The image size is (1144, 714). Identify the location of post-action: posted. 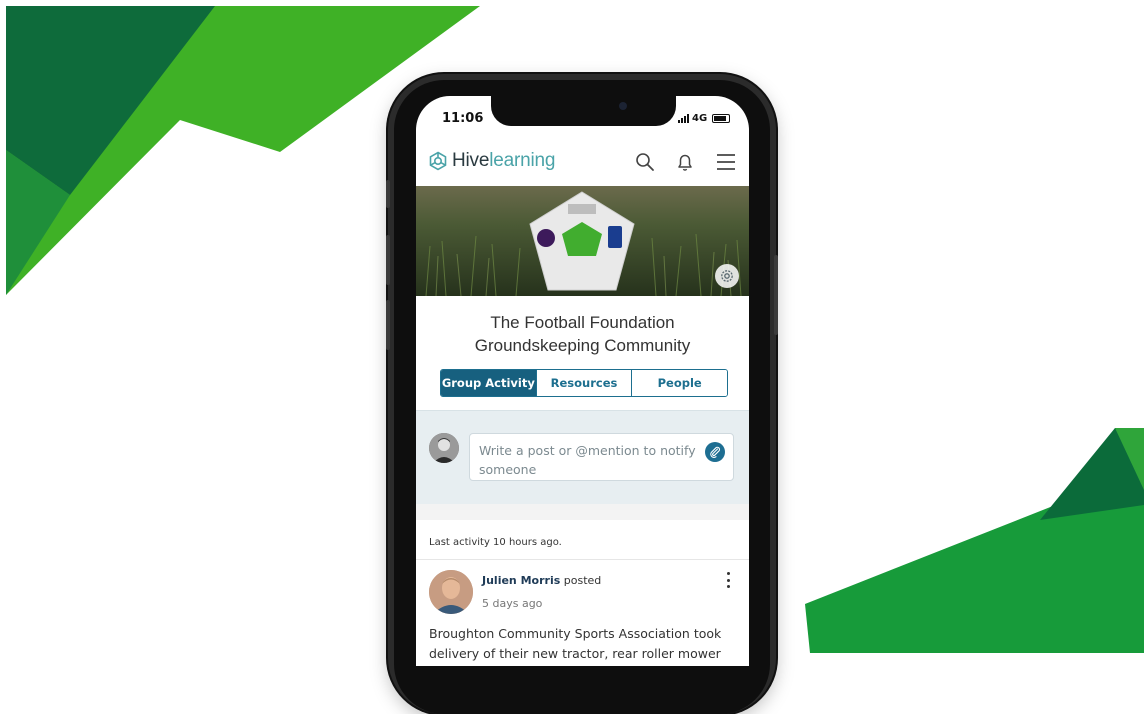
(582, 580).